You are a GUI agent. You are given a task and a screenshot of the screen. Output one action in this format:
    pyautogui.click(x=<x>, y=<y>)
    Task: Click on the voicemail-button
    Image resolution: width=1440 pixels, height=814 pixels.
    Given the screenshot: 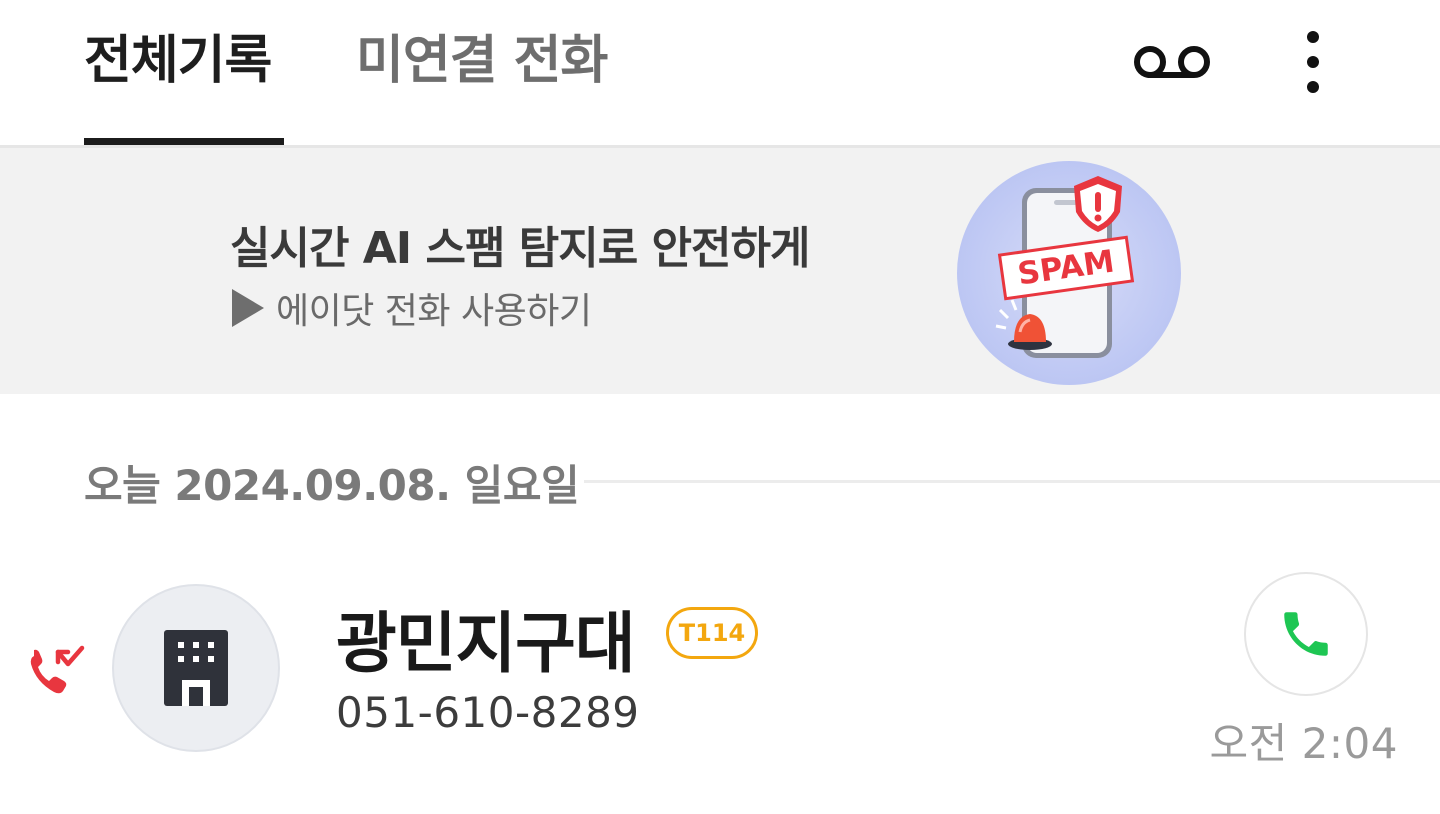 What is the action you would take?
    pyautogui.click(x=1172, y=60)
    